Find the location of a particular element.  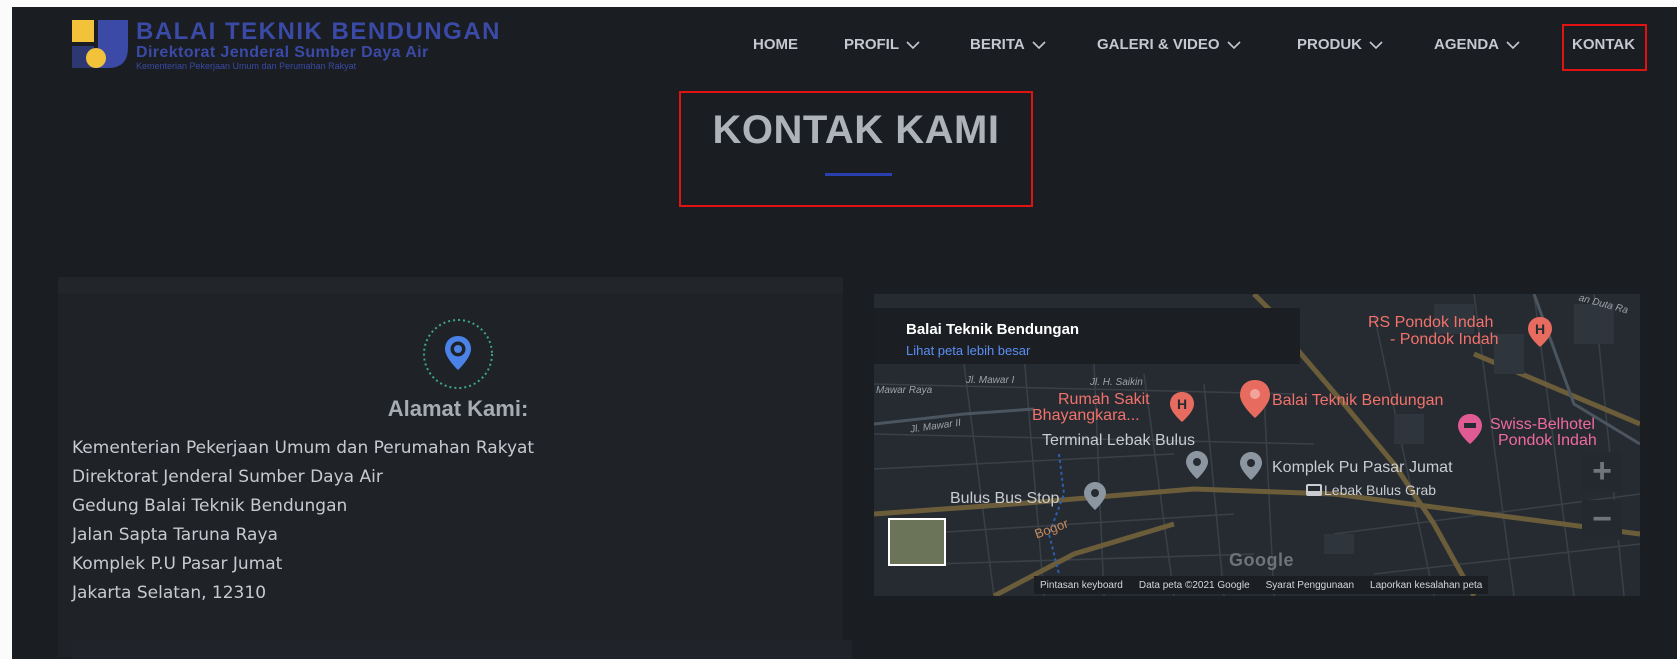

hotel-marker-icon is located at coordinates (1470, 429).